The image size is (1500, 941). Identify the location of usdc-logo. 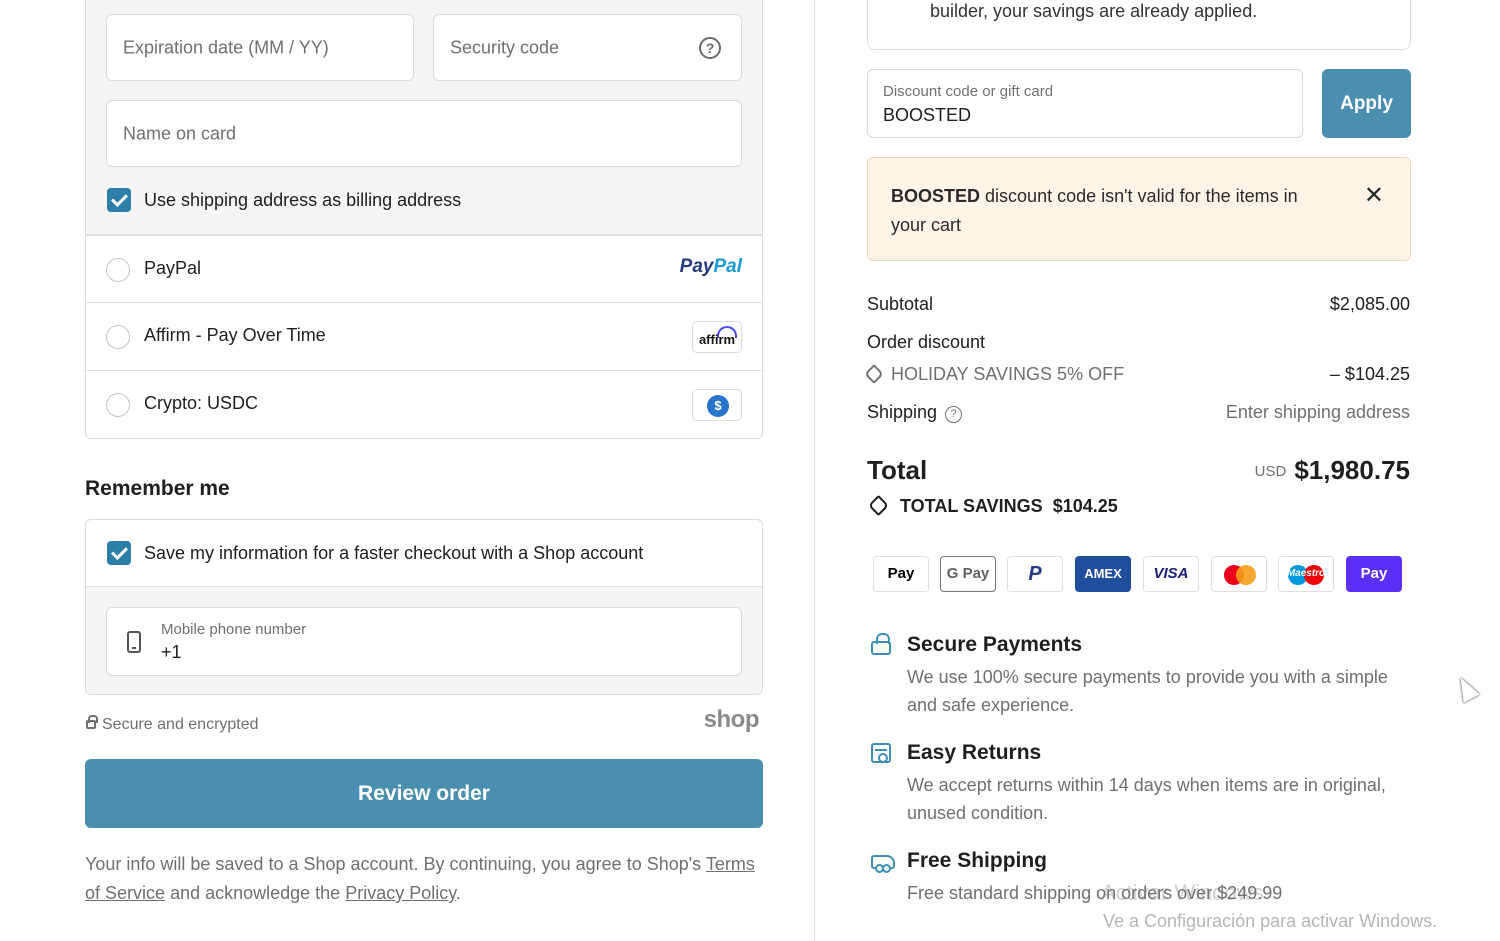
(717, 405).